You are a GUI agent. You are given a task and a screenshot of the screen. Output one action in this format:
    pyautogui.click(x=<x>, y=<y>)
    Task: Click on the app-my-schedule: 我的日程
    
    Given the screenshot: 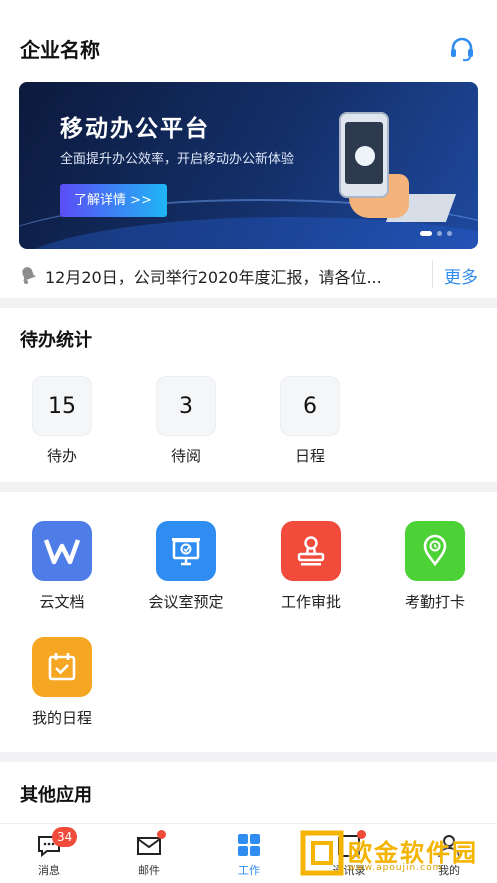 What is the action you would take?
    pyautogui.click(x=62, y=682)
    